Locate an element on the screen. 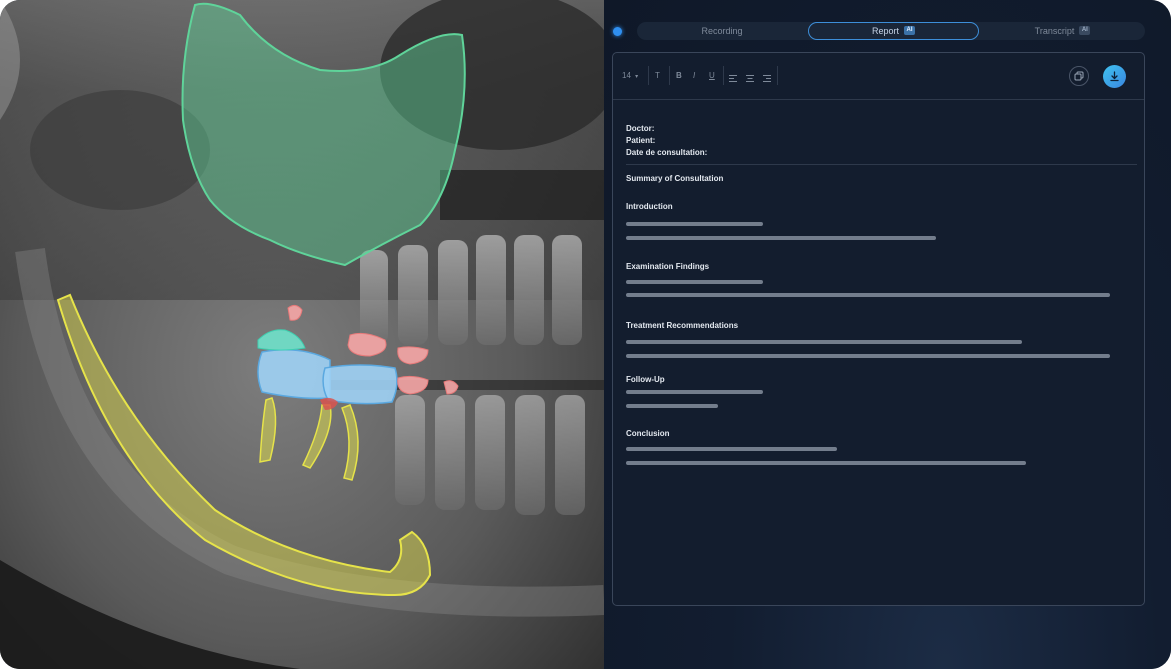 Image resolution: width=1171 pixels, height=669 pixels. chevron-down-icon: ▾ is located at coordinates (637, 77).